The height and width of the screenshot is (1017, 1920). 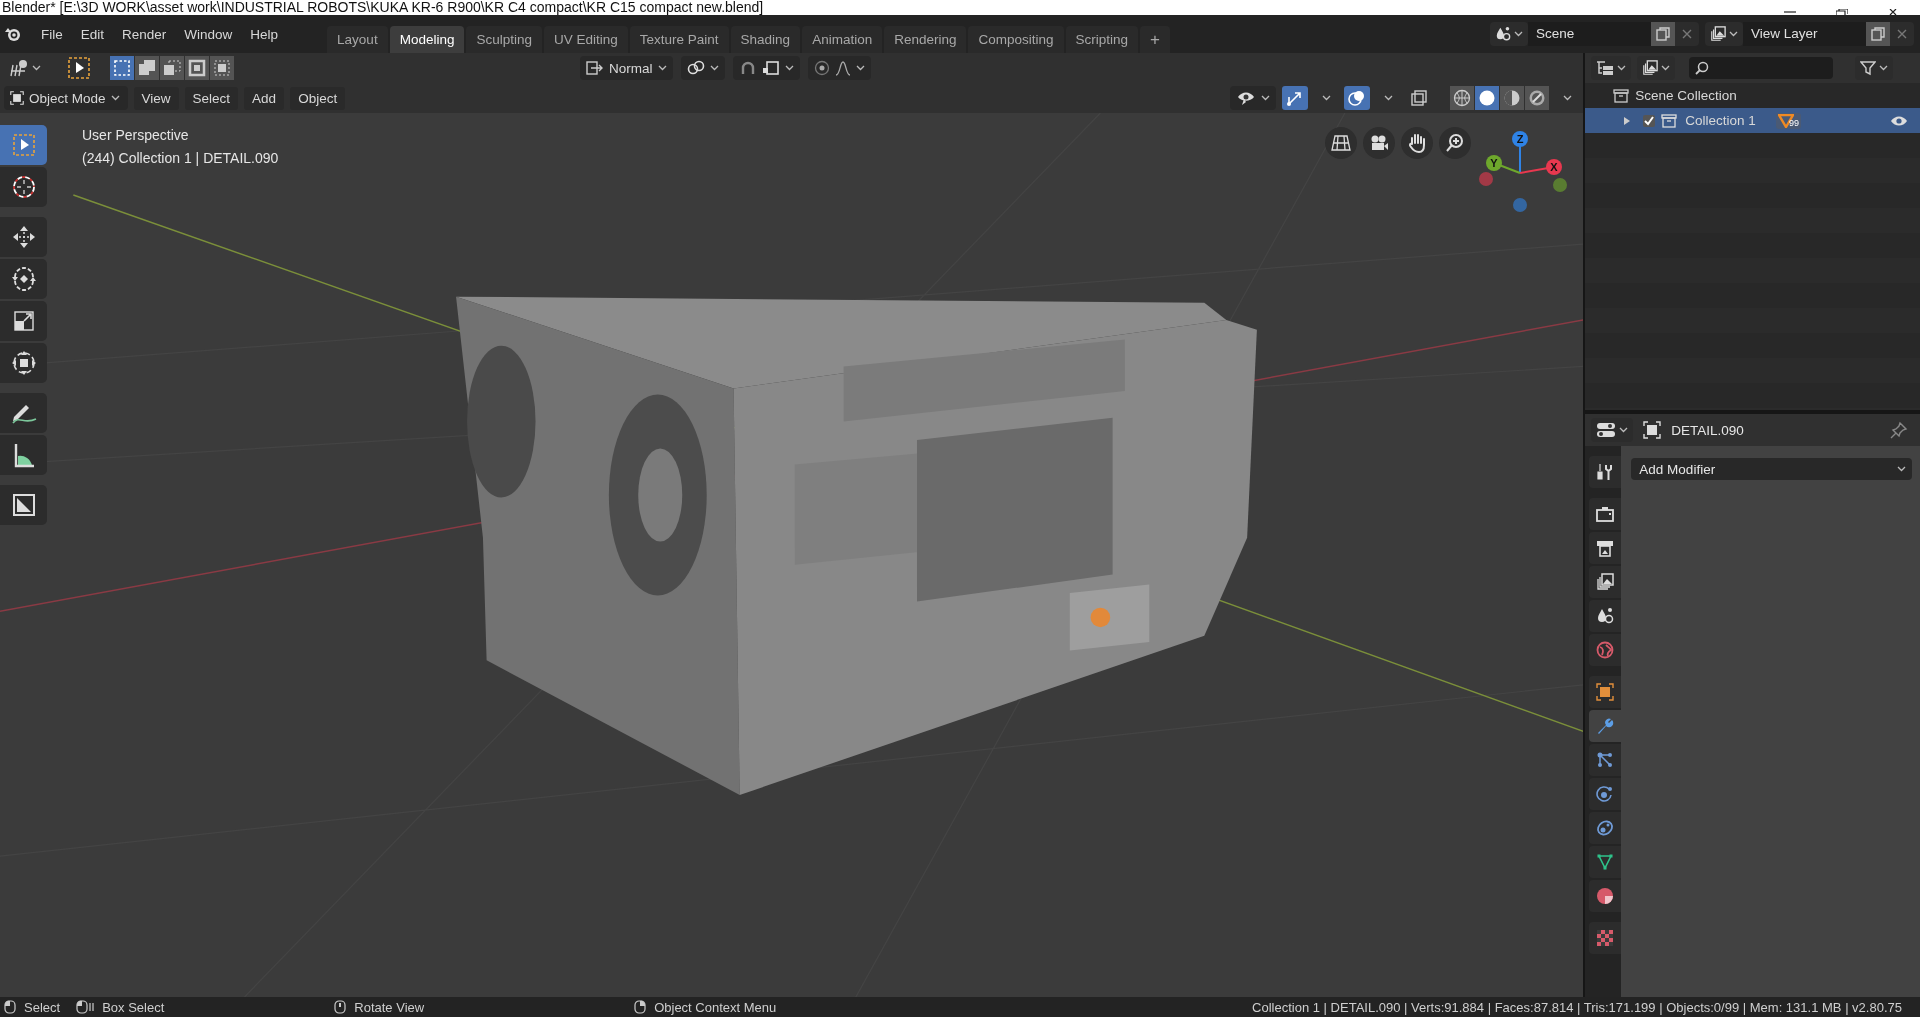 I want to click on select-box-tool, so click(x=23, y=145).